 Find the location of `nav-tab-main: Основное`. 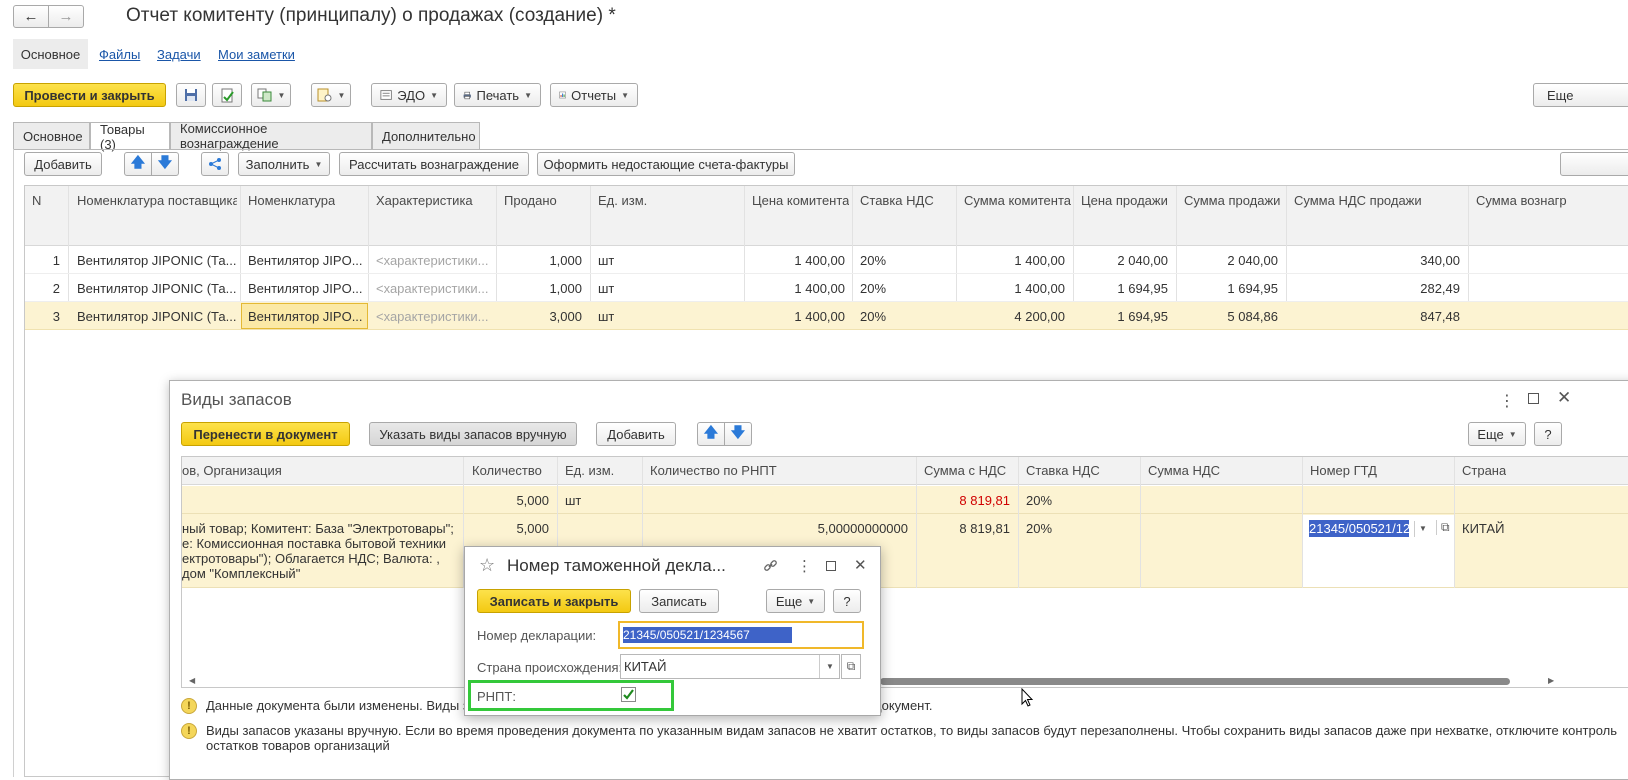

nav-tab-main: Основное is located at coordinates (50, 54).